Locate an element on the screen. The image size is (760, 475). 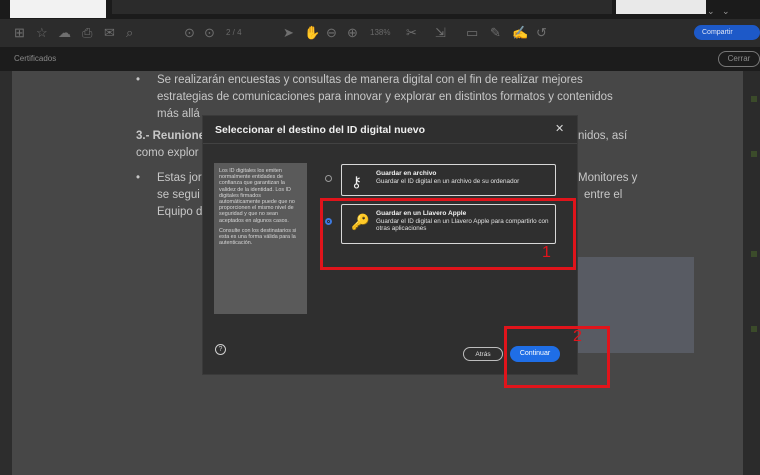
page-indicator: 2 / 4 is located at coordinates (234, 32).